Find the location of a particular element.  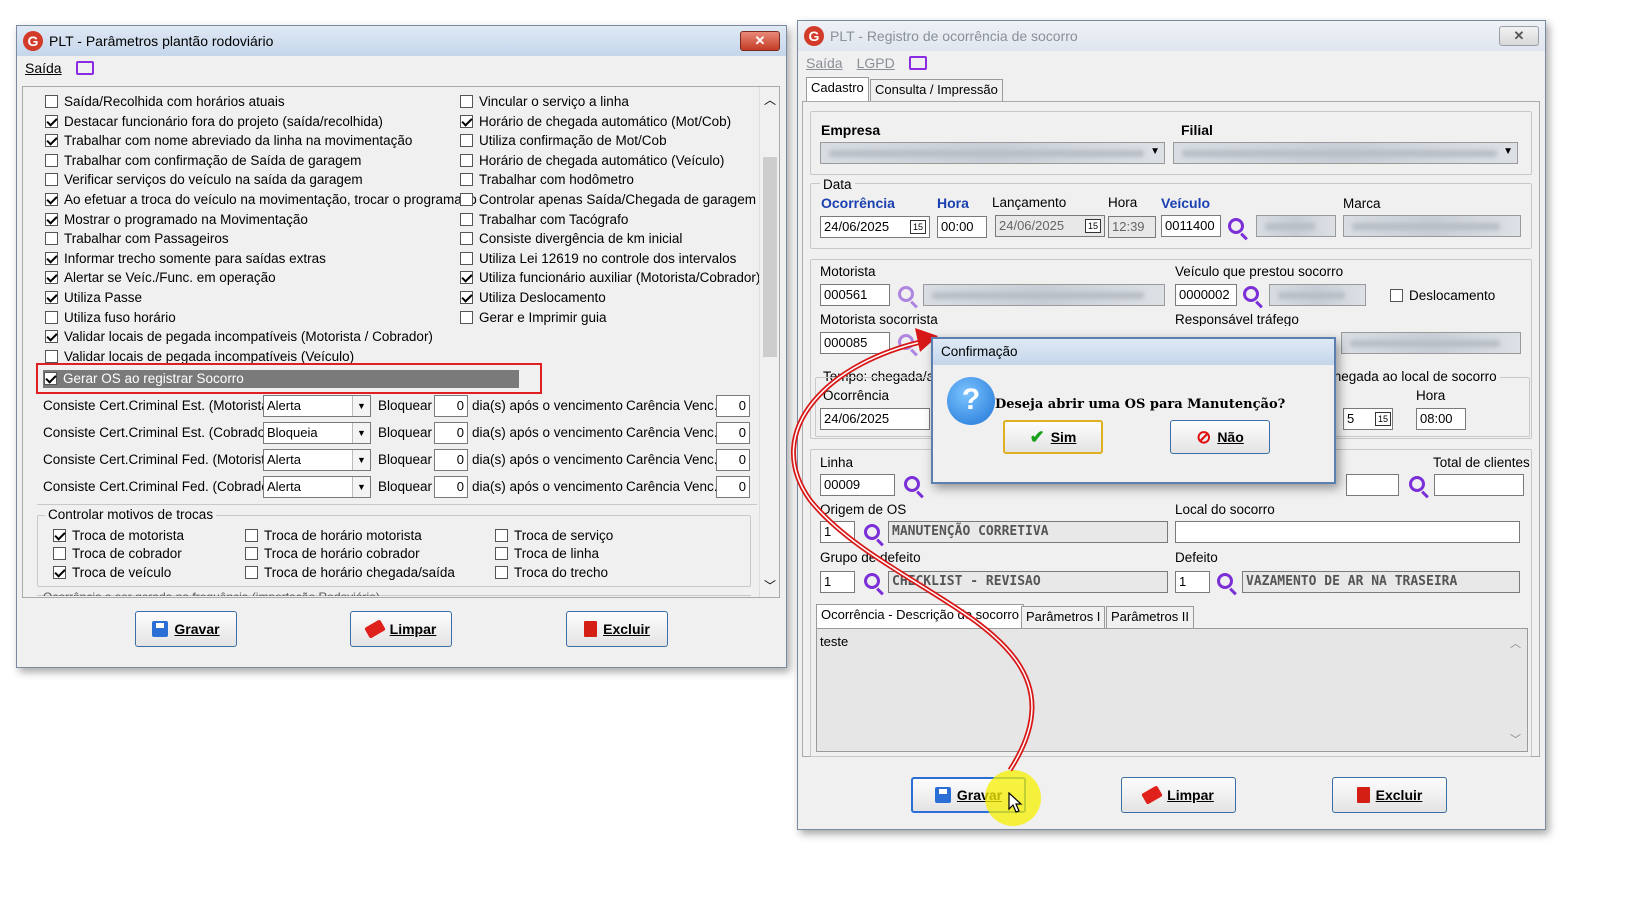

dialog-no-button: ⊘ Não is located at coordinates (1220, 437).